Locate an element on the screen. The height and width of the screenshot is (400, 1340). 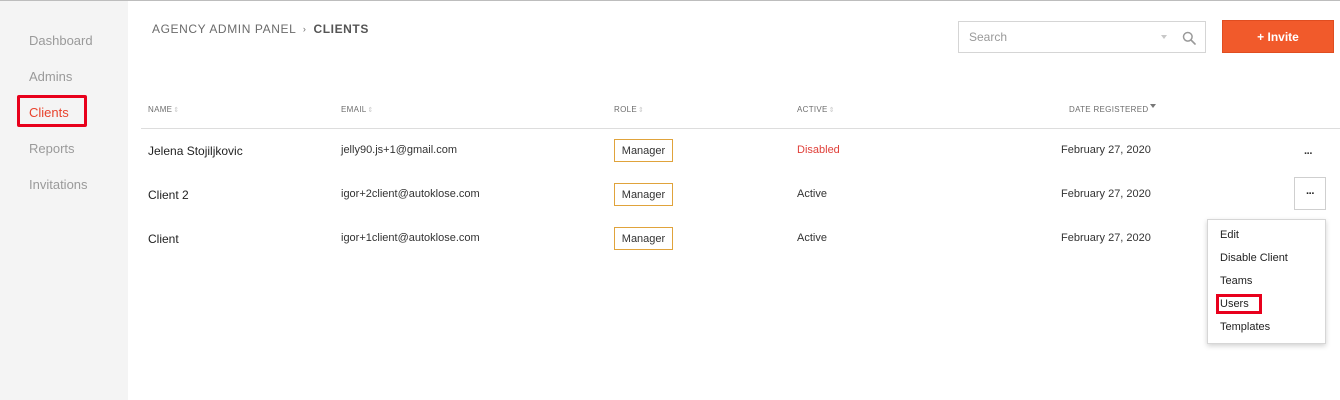
caret-down-icon is located at coordinates (1164, 37).